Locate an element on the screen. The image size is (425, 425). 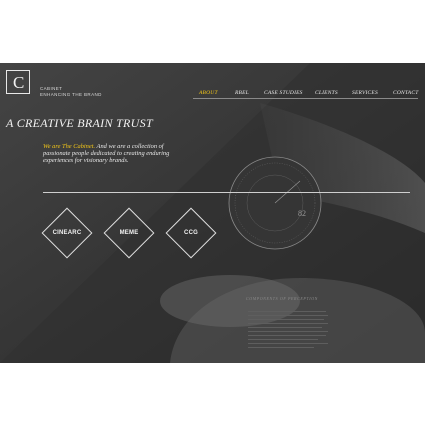
intro-highlight: We are The Cabinet. is located at coordinates (69, 146).